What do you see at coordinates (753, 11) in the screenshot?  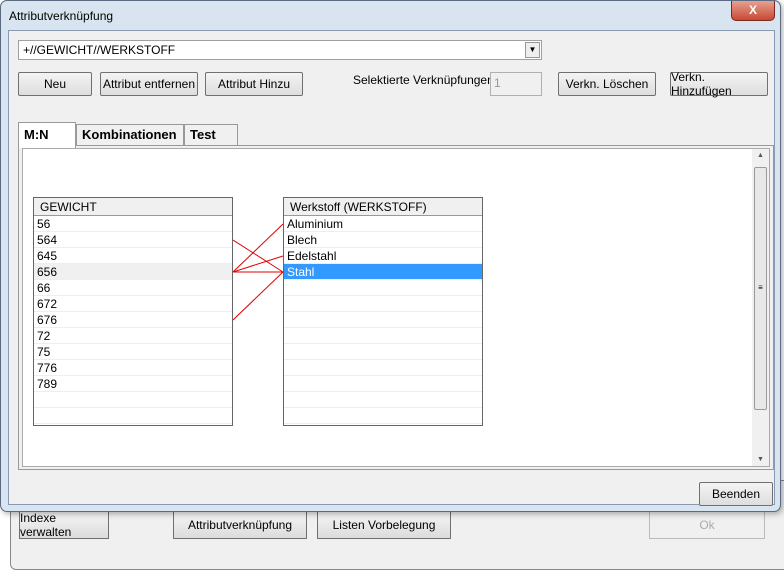 I see `close-button: X` at bounding box center [753, 11].